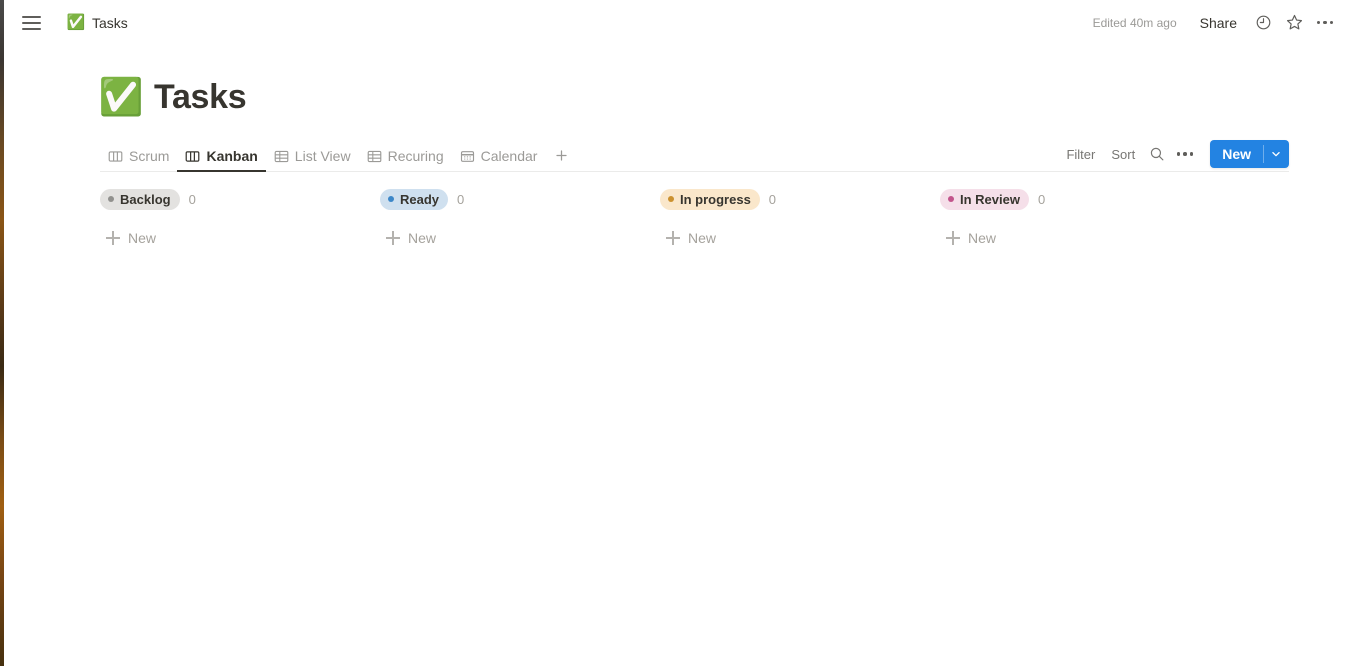 This screenshot has height=666, width=1353. Describe the element at coordinates (200, 97) in the screenshot. I see `page-title: Tasks` at that location.